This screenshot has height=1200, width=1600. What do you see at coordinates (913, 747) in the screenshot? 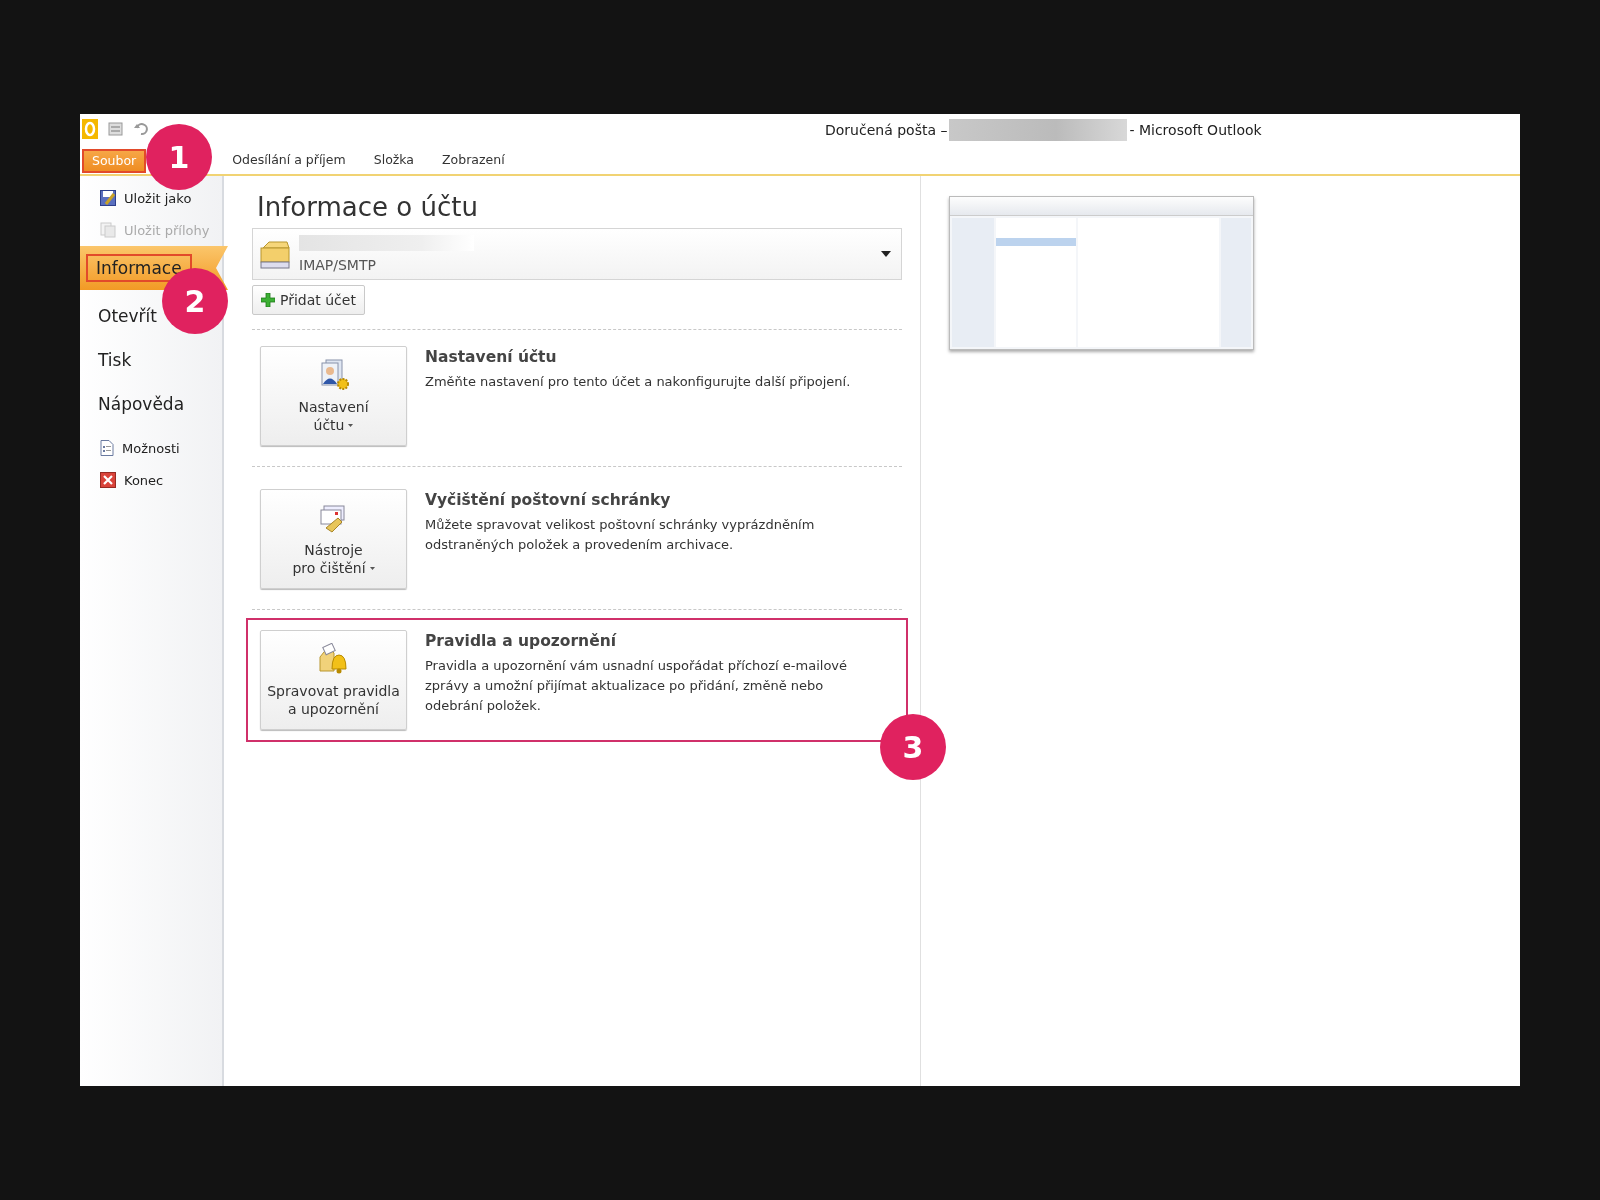
I see `step-number-tooltip: 3` at bounding box center [913, 747].